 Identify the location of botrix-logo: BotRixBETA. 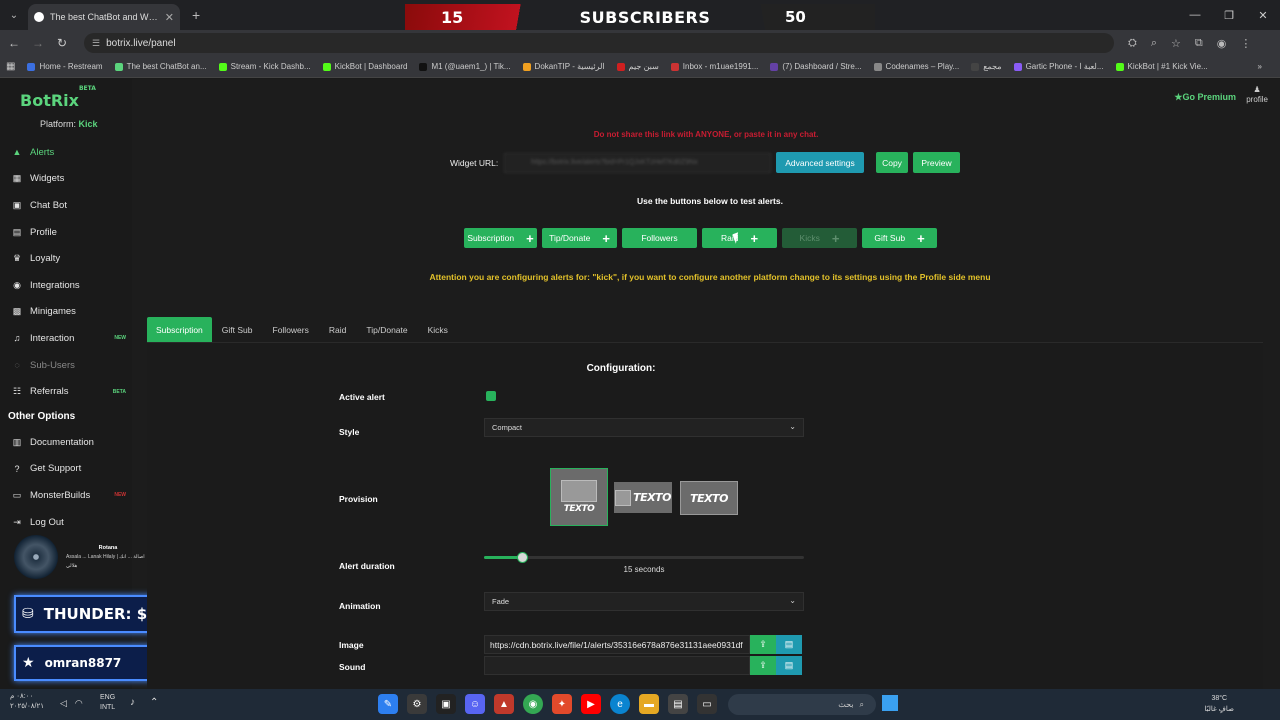
(58, 97).